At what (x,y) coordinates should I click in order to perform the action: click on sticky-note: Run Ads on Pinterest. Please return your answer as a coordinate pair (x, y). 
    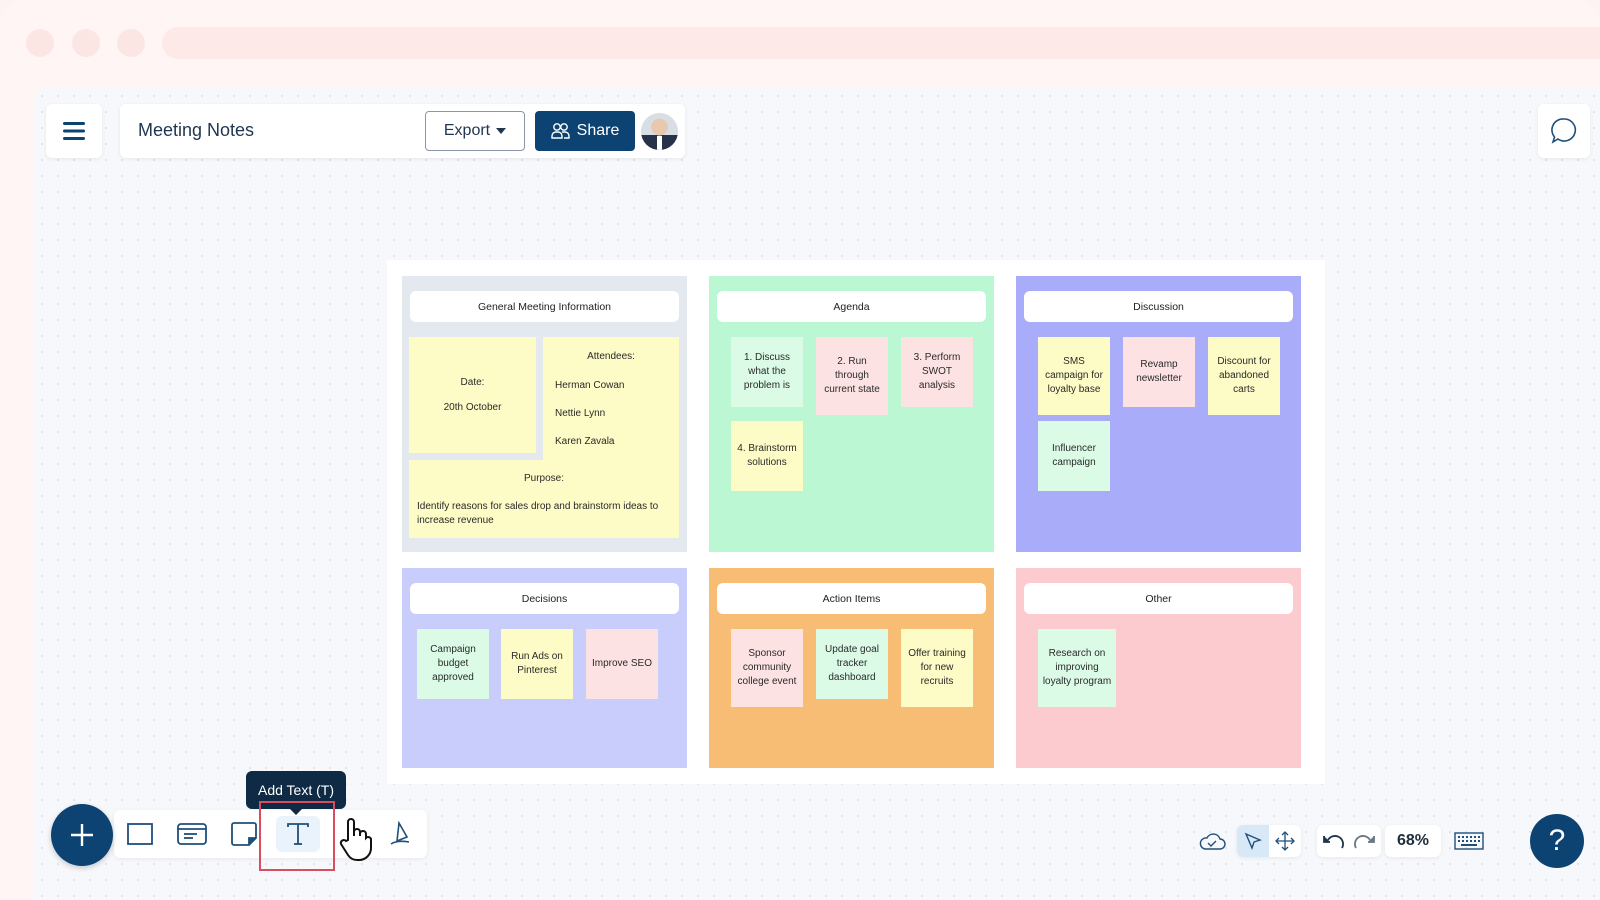
    Looking at the image, I should click on (537, 664).